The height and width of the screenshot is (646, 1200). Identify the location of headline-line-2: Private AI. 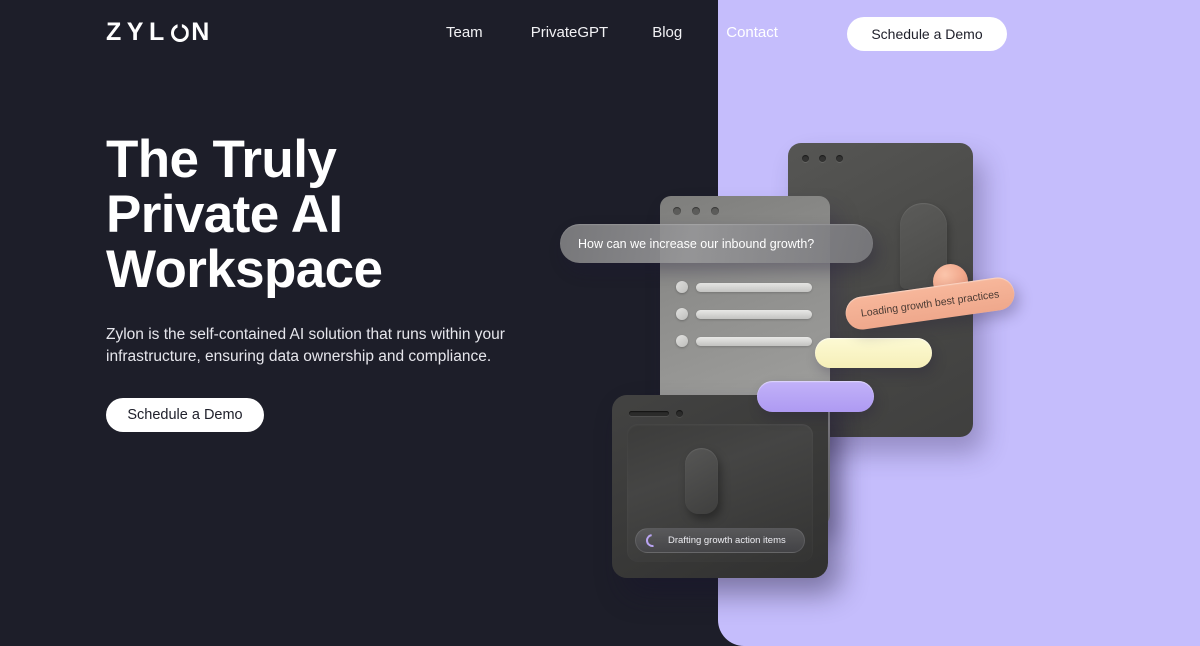
(224, 214).